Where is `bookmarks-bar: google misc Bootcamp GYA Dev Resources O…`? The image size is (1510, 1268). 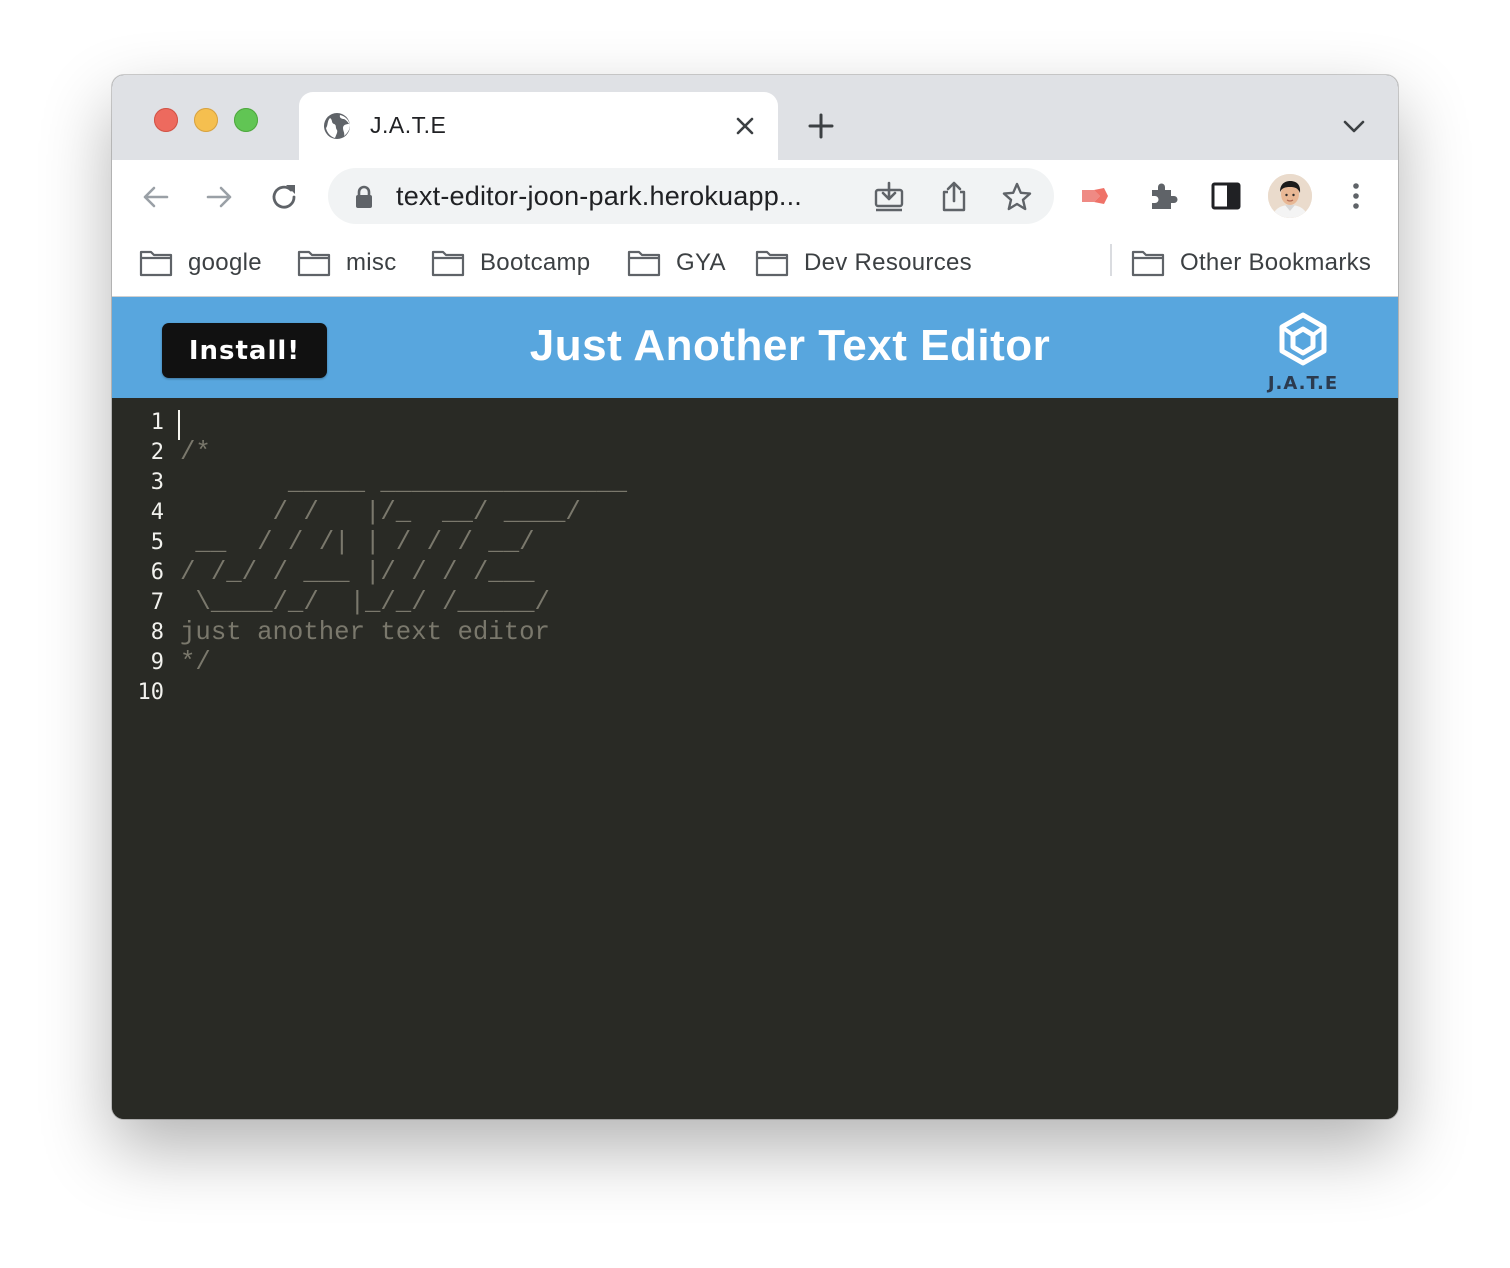 bookmarks-bar: google misc Bootcamp GYA Dev Resources O… is located at coordinates (755, 263).